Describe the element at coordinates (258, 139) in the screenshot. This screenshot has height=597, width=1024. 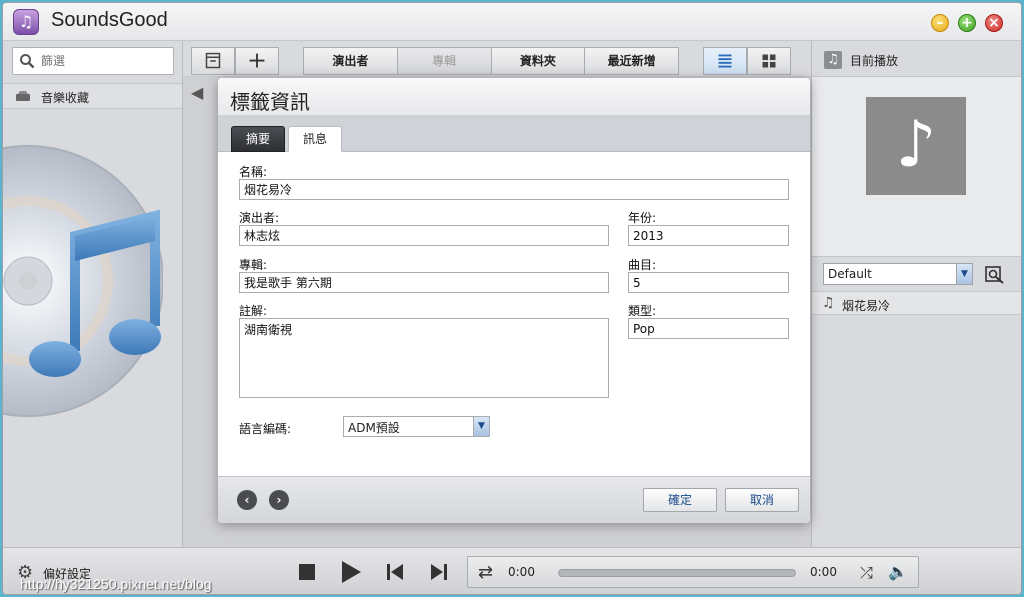
I see `tab-summary: 摘要` at that location.